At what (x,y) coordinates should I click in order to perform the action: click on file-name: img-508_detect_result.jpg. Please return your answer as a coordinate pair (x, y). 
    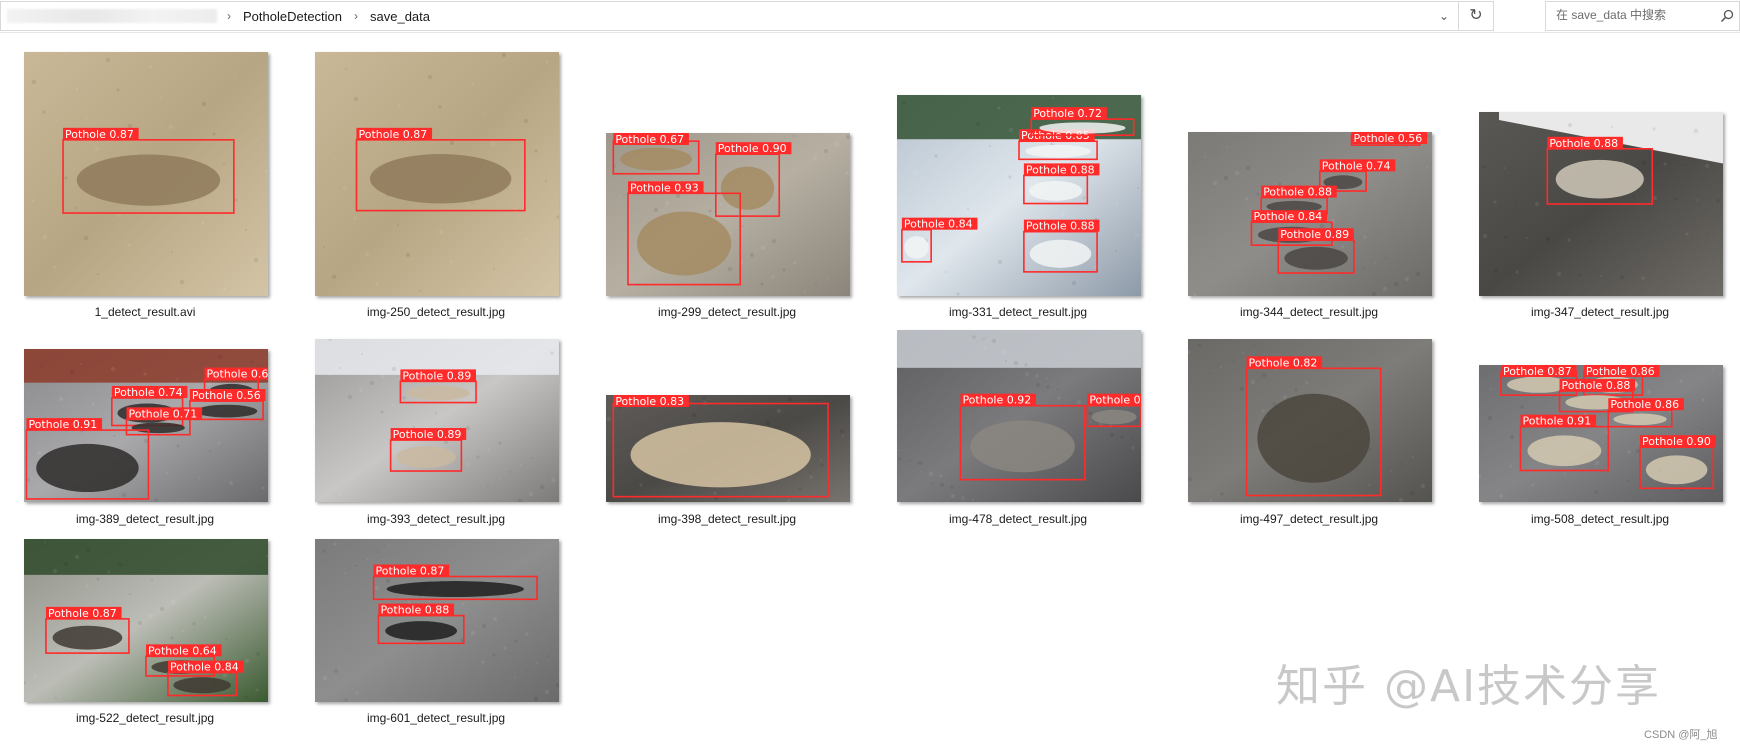
    Looking at the image, I should click on (1597, 519).